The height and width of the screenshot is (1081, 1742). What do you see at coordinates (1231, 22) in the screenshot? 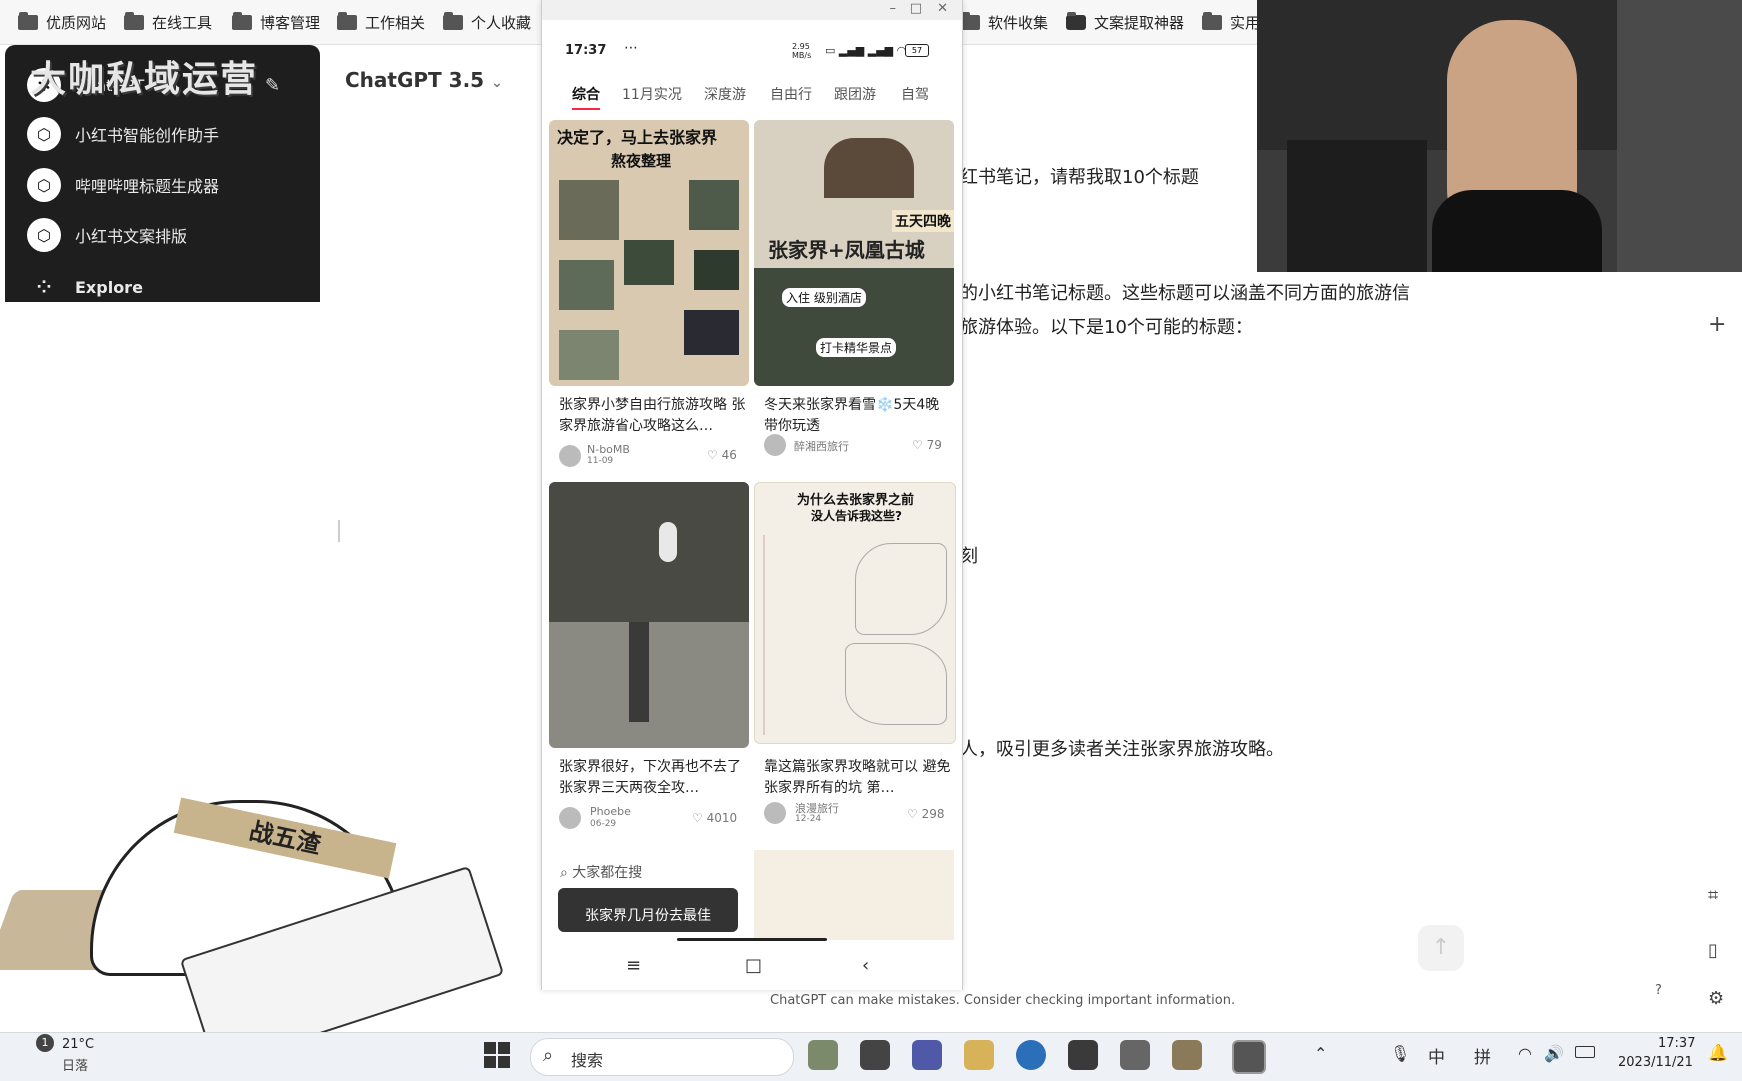
I see `bookmark-folder: 实用` at bounding box center [1231, 22].